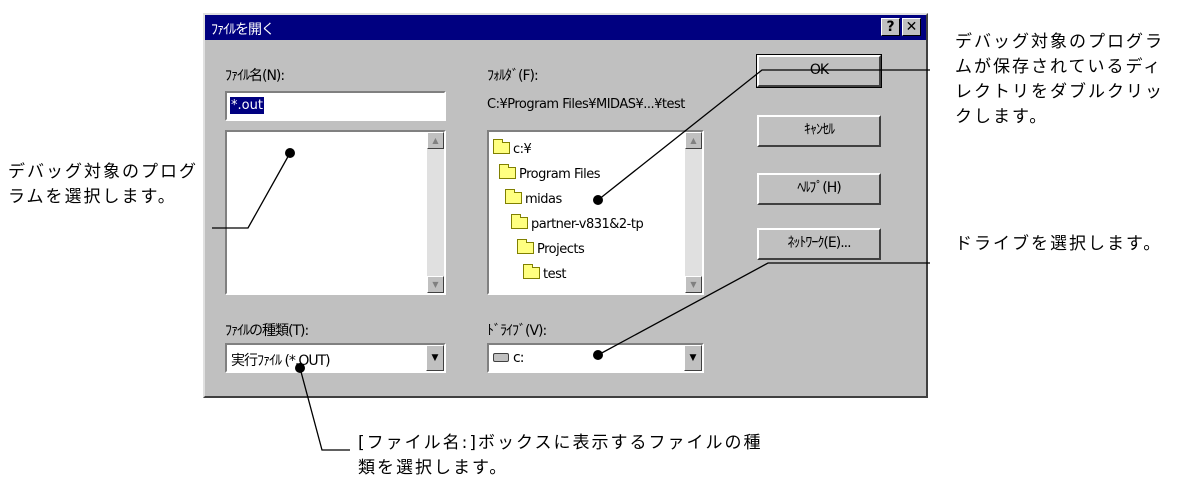 Image resolution: width=1182 pixels, height=481 pixels. What do you see at coordinates (561, 249) in the screenshot?
I see `folder-item-label: Projects` at bounding box center [561, 249].